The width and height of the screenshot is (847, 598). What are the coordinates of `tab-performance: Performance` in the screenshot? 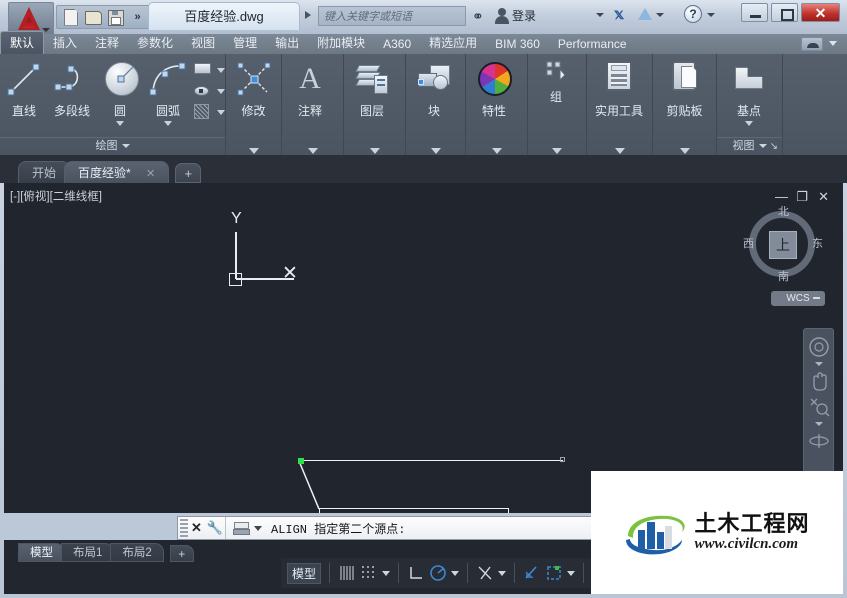 It's located at (592, 44).